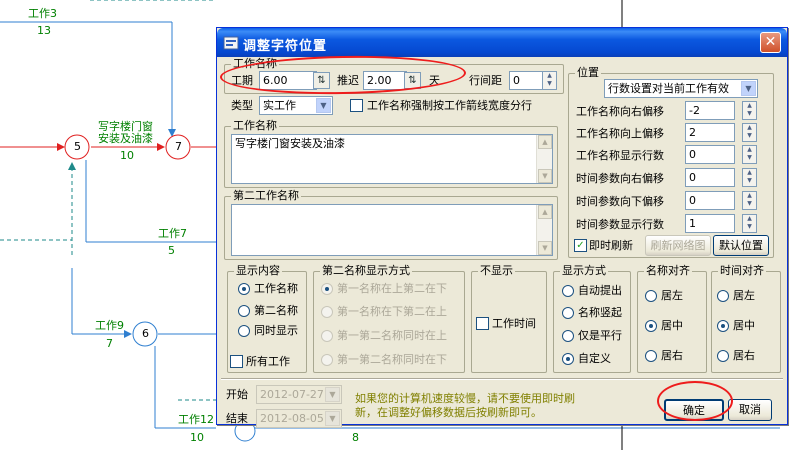  I want to click on label-work9: 工作9, so click(109, 325).